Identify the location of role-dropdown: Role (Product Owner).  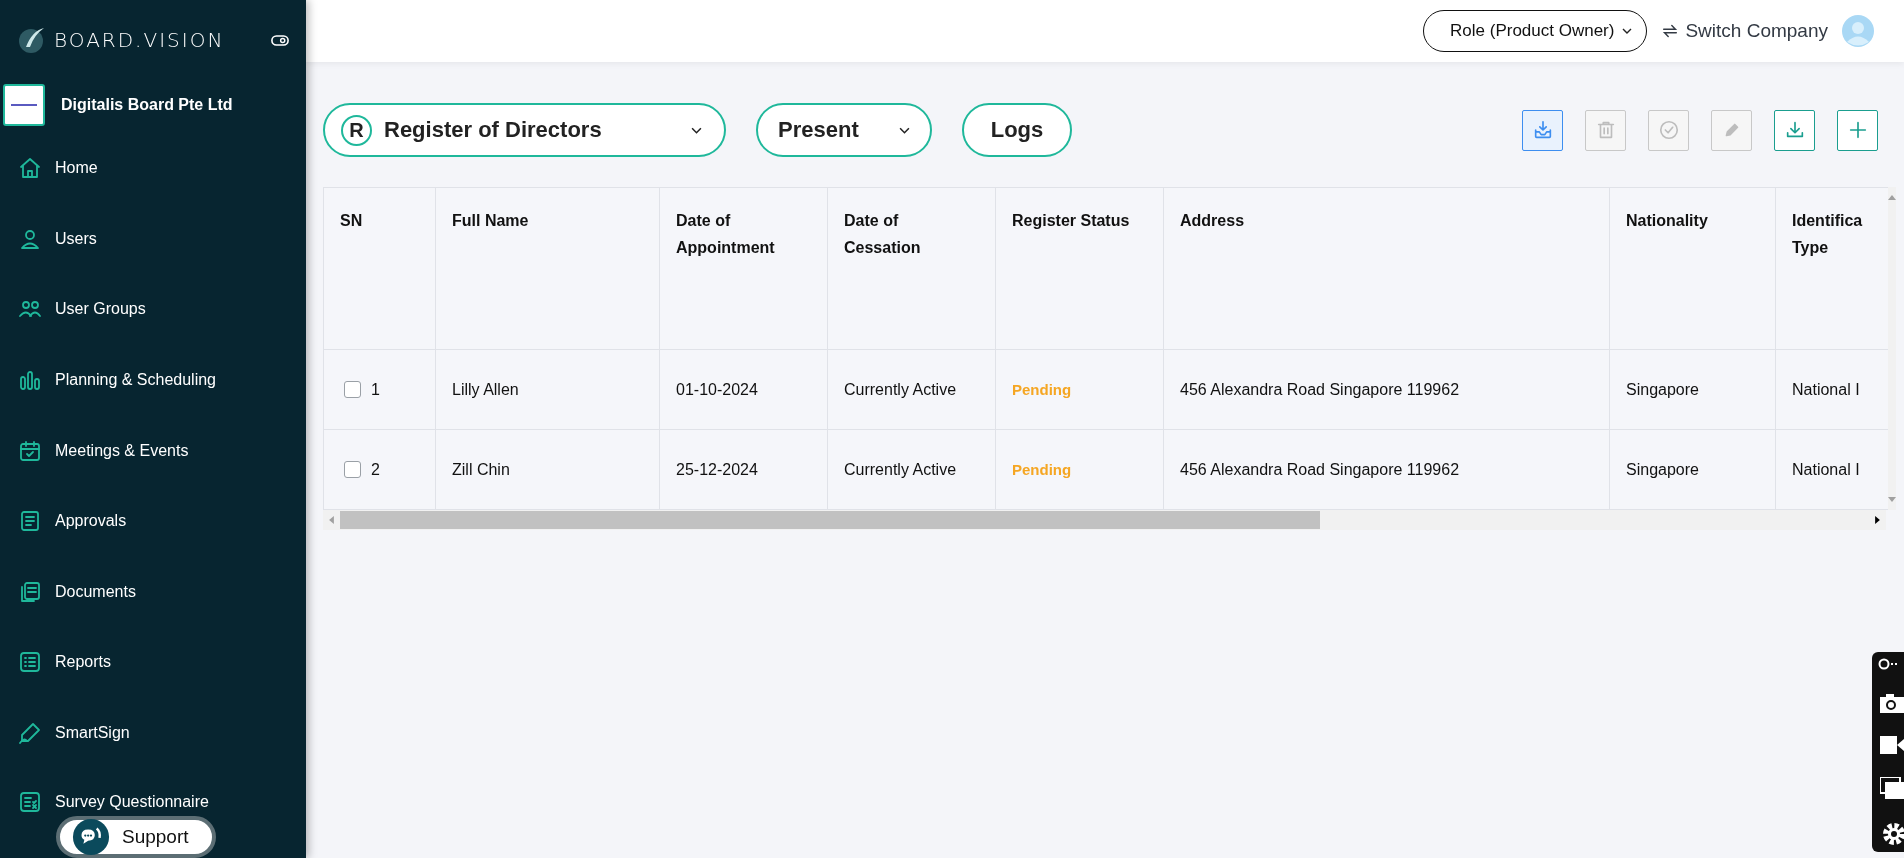
(1535, 31).